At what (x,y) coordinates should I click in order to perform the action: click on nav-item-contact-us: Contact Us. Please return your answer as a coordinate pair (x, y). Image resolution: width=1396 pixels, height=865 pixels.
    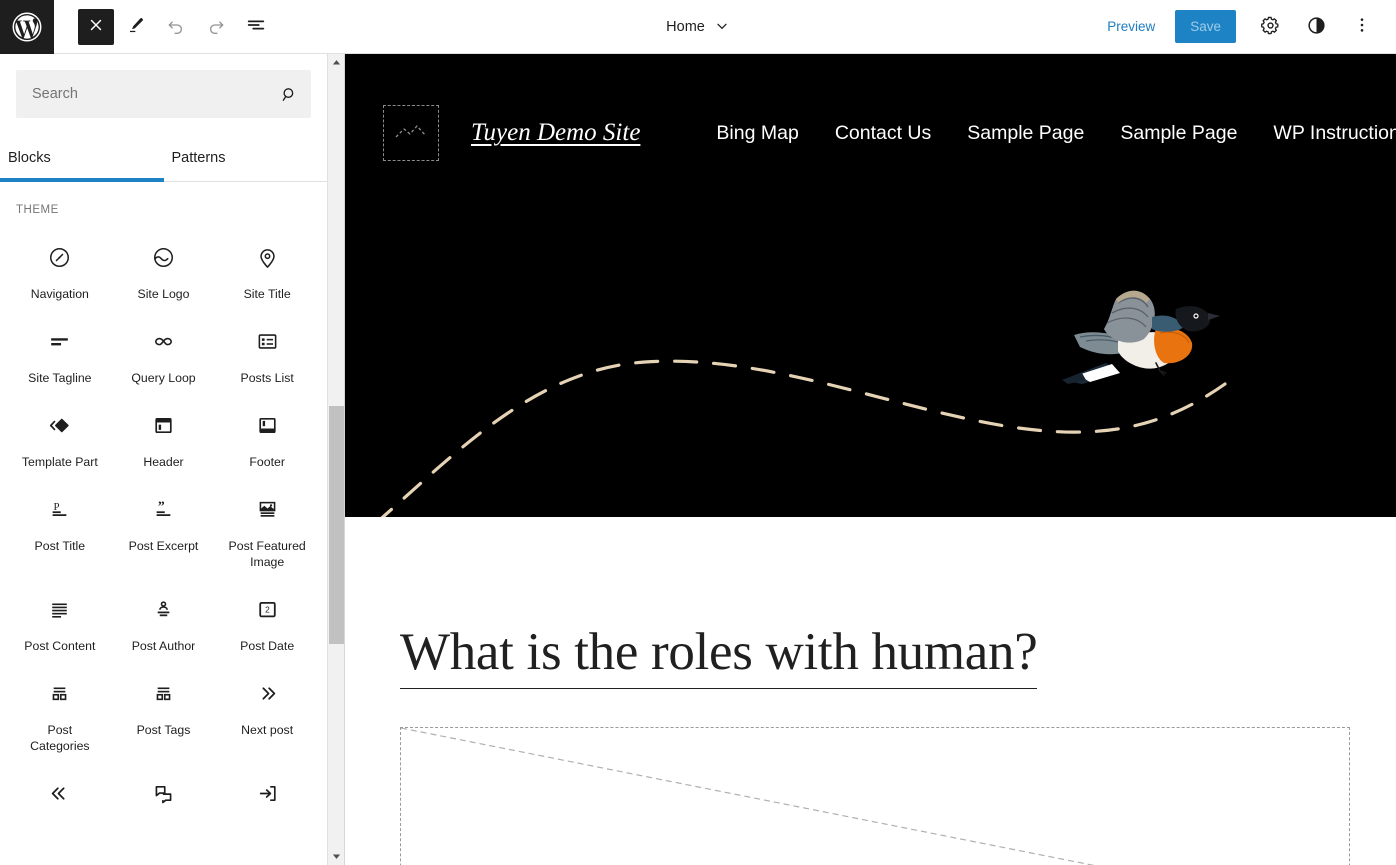
    Looking at the image, I should click on (883, 133).